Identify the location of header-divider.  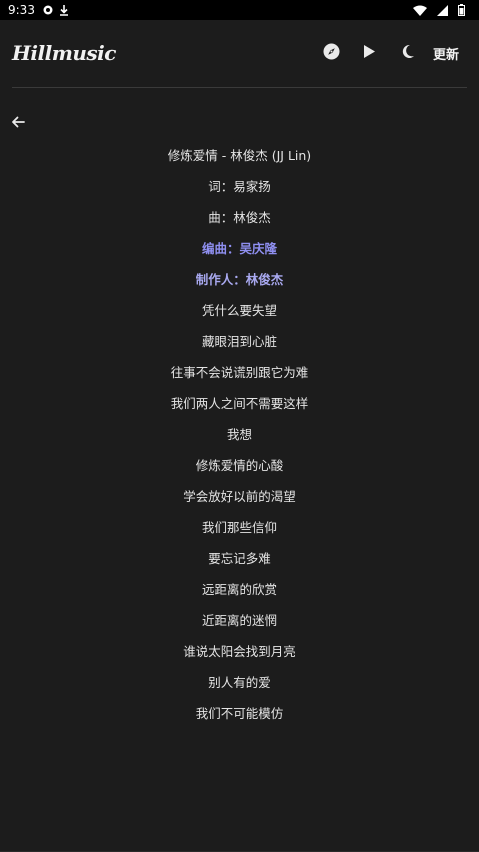
(239, 87).